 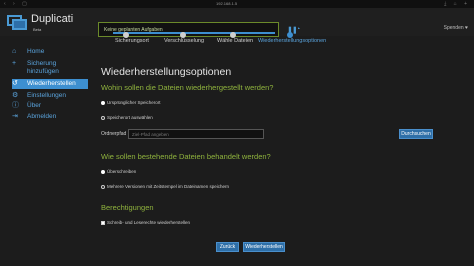 I want to click on home-icon: ⌂, so click(x=14, y=51).